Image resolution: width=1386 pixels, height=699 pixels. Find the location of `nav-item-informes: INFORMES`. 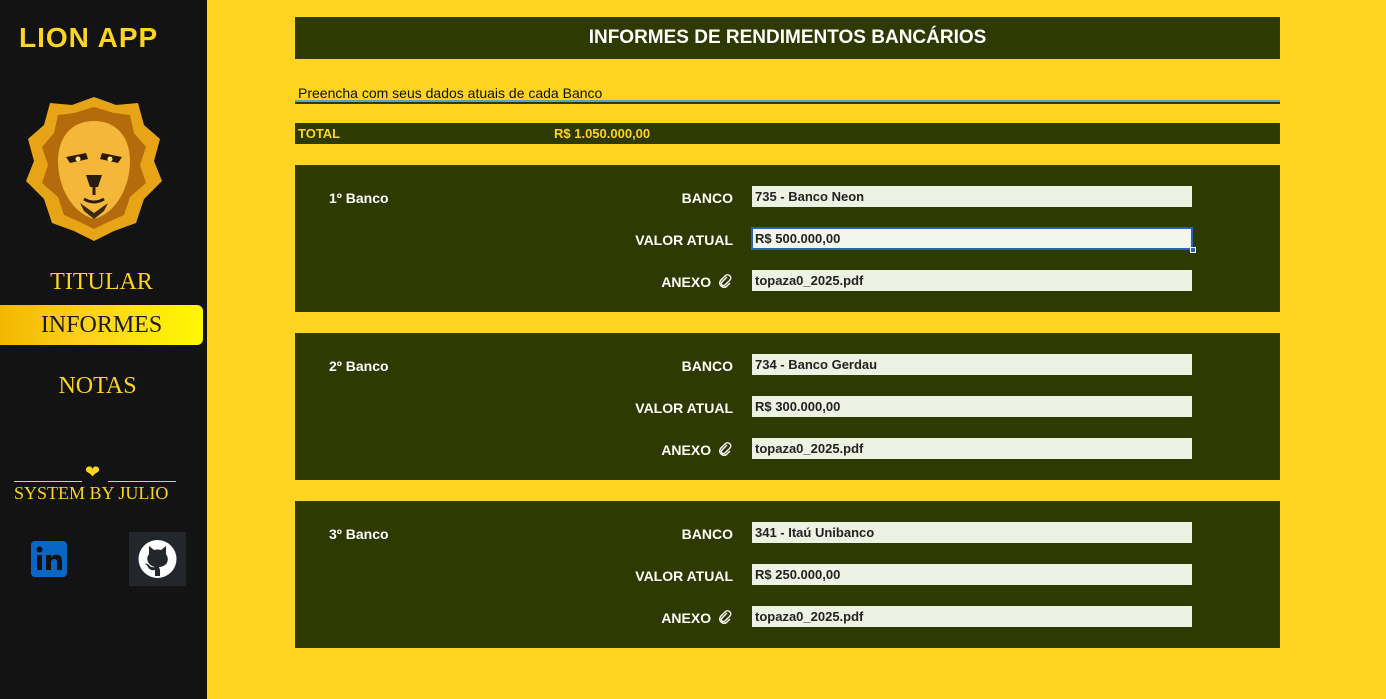

nav-item-informes: INFORMES is located at coordinates (101, 325).